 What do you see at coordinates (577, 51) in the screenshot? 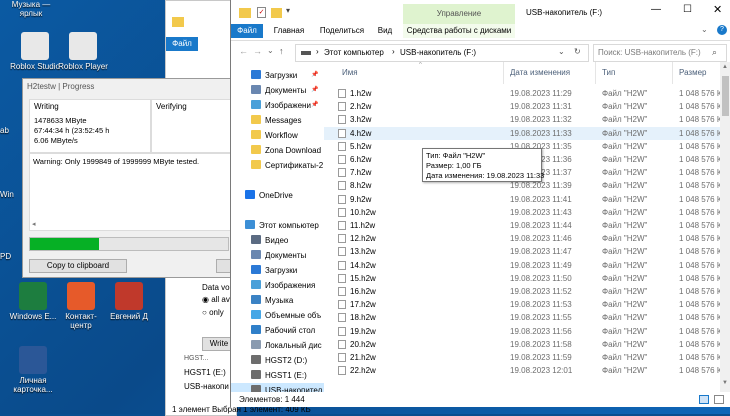
I see `refresh-icon: ↻` at bounding box center [577, 51].